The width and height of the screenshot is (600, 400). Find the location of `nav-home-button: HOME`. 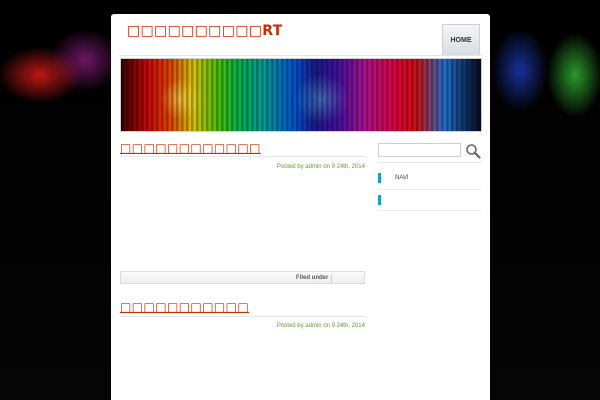

nav-home-button: HOME is located at coordinates (461, 40).